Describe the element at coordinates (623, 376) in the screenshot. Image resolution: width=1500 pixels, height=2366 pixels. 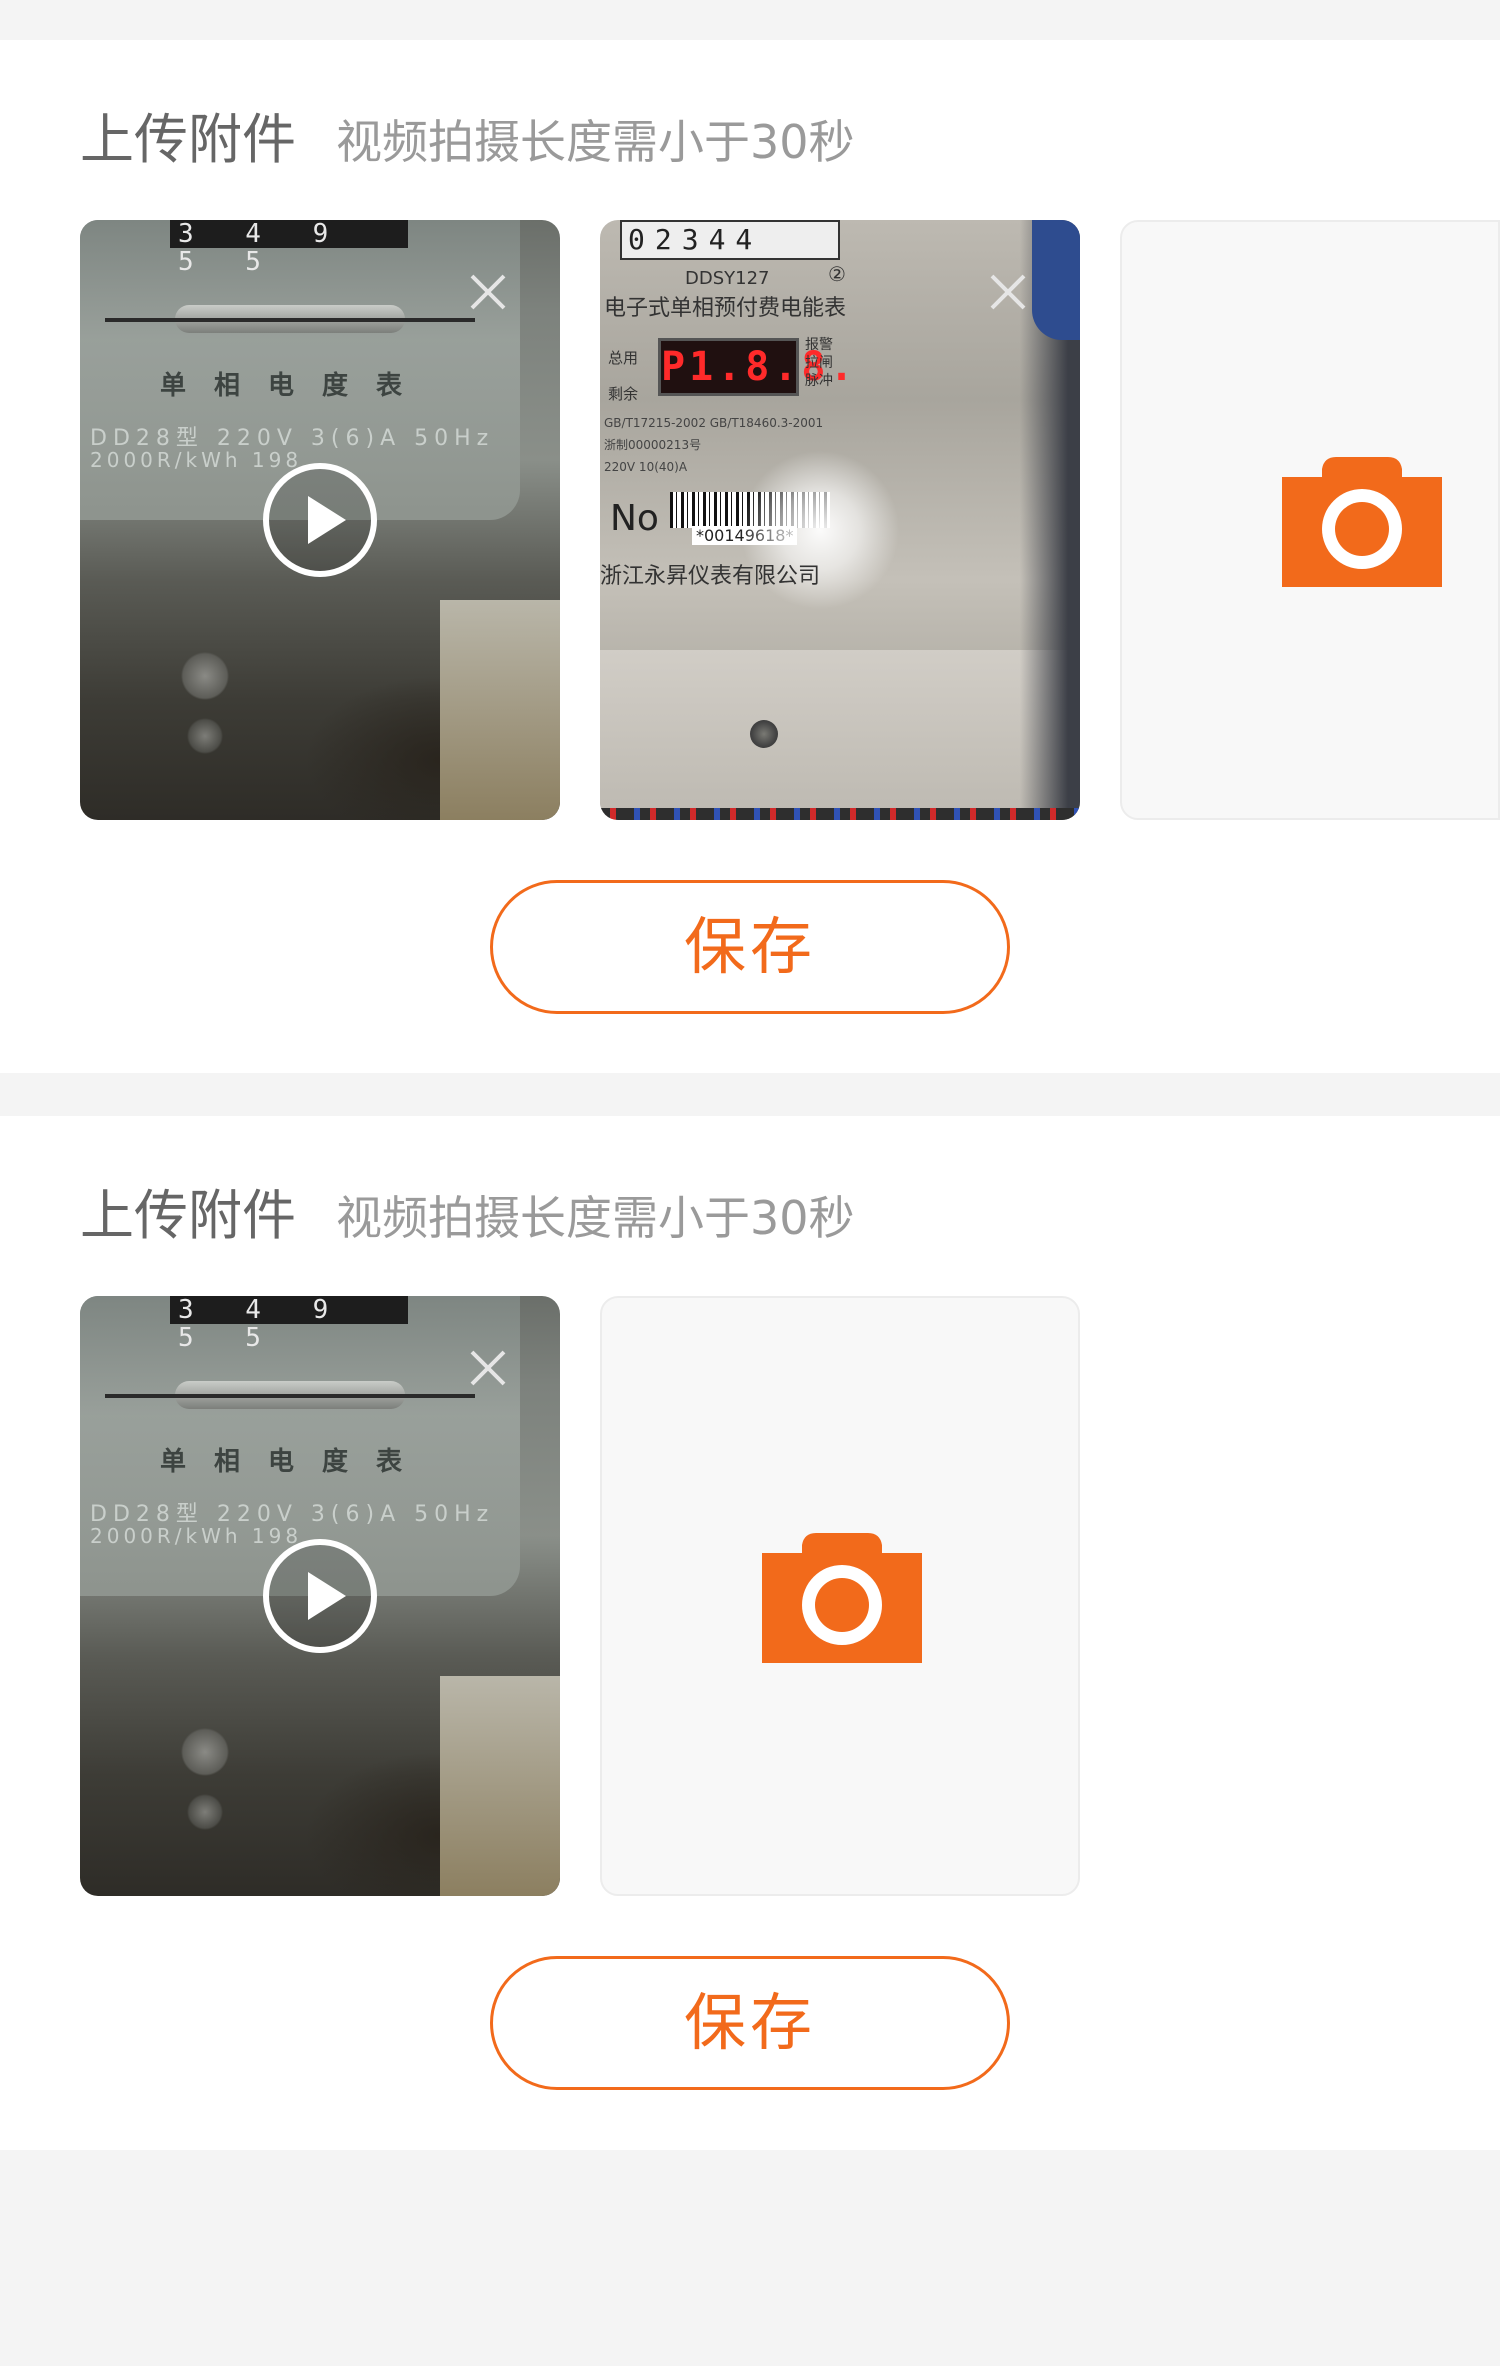
I see `lcd-left-labels: 总用 剩余` at that location.